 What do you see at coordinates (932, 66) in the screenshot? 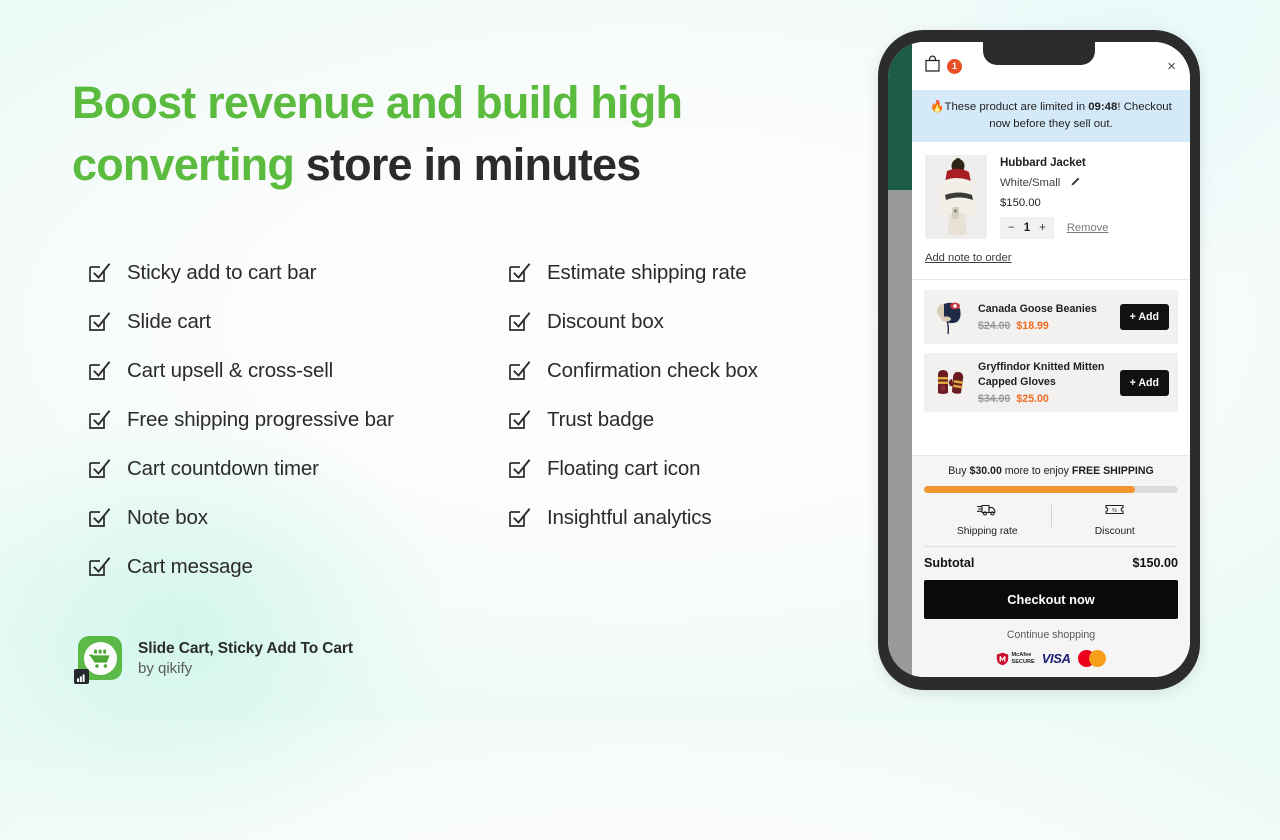
I see `shopping-bag-icon` at bounding box center [932, 66].